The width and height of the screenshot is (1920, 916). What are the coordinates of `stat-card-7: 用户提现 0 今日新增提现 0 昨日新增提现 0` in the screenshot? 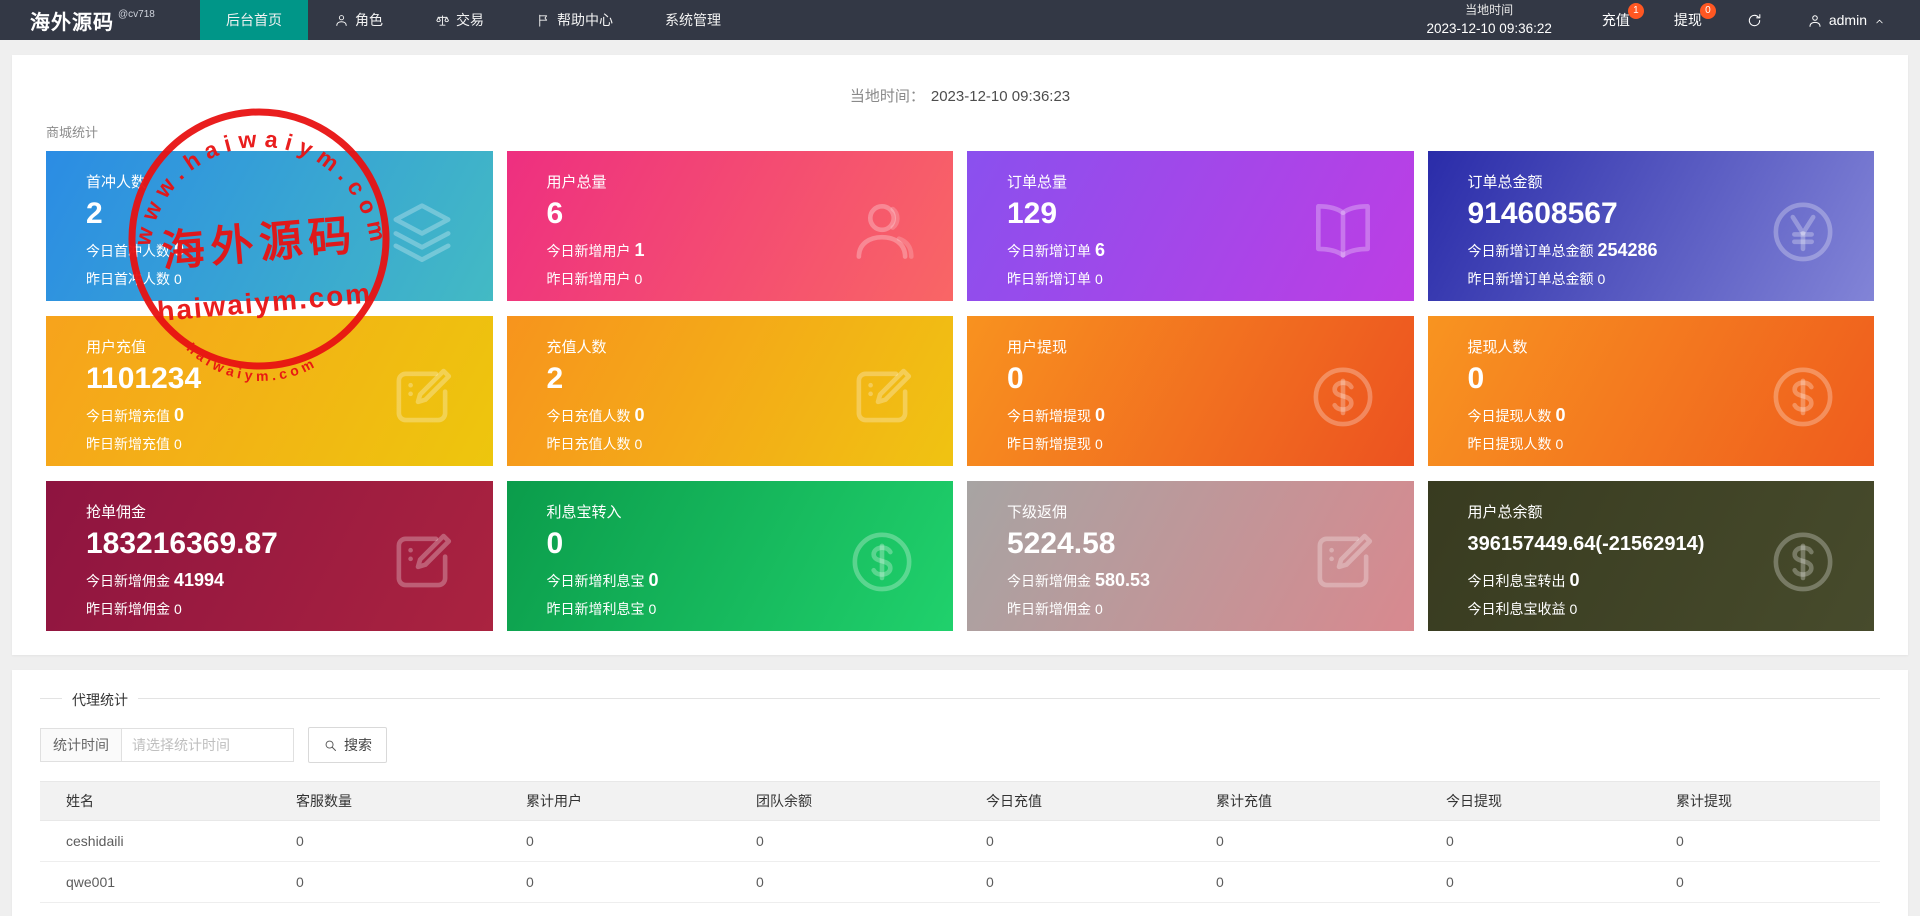 It's located at (1190, 391).